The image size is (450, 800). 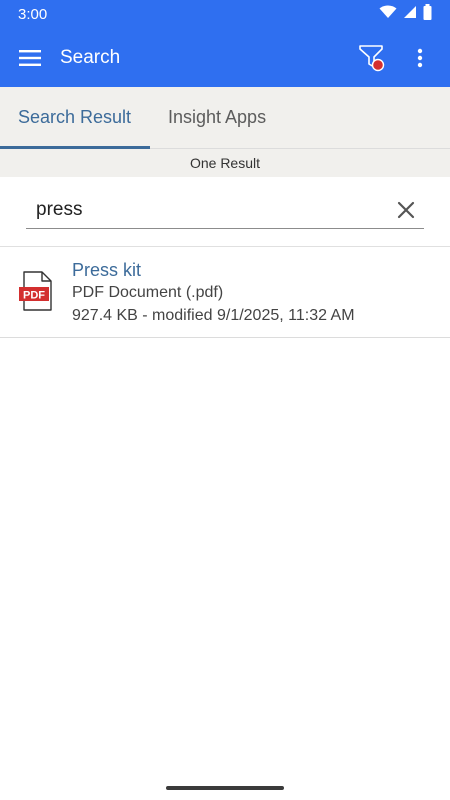 What do you see at coordinates (427, 14) in the screenshot?
I see `battery-icon` at bounding box center [427, 14].